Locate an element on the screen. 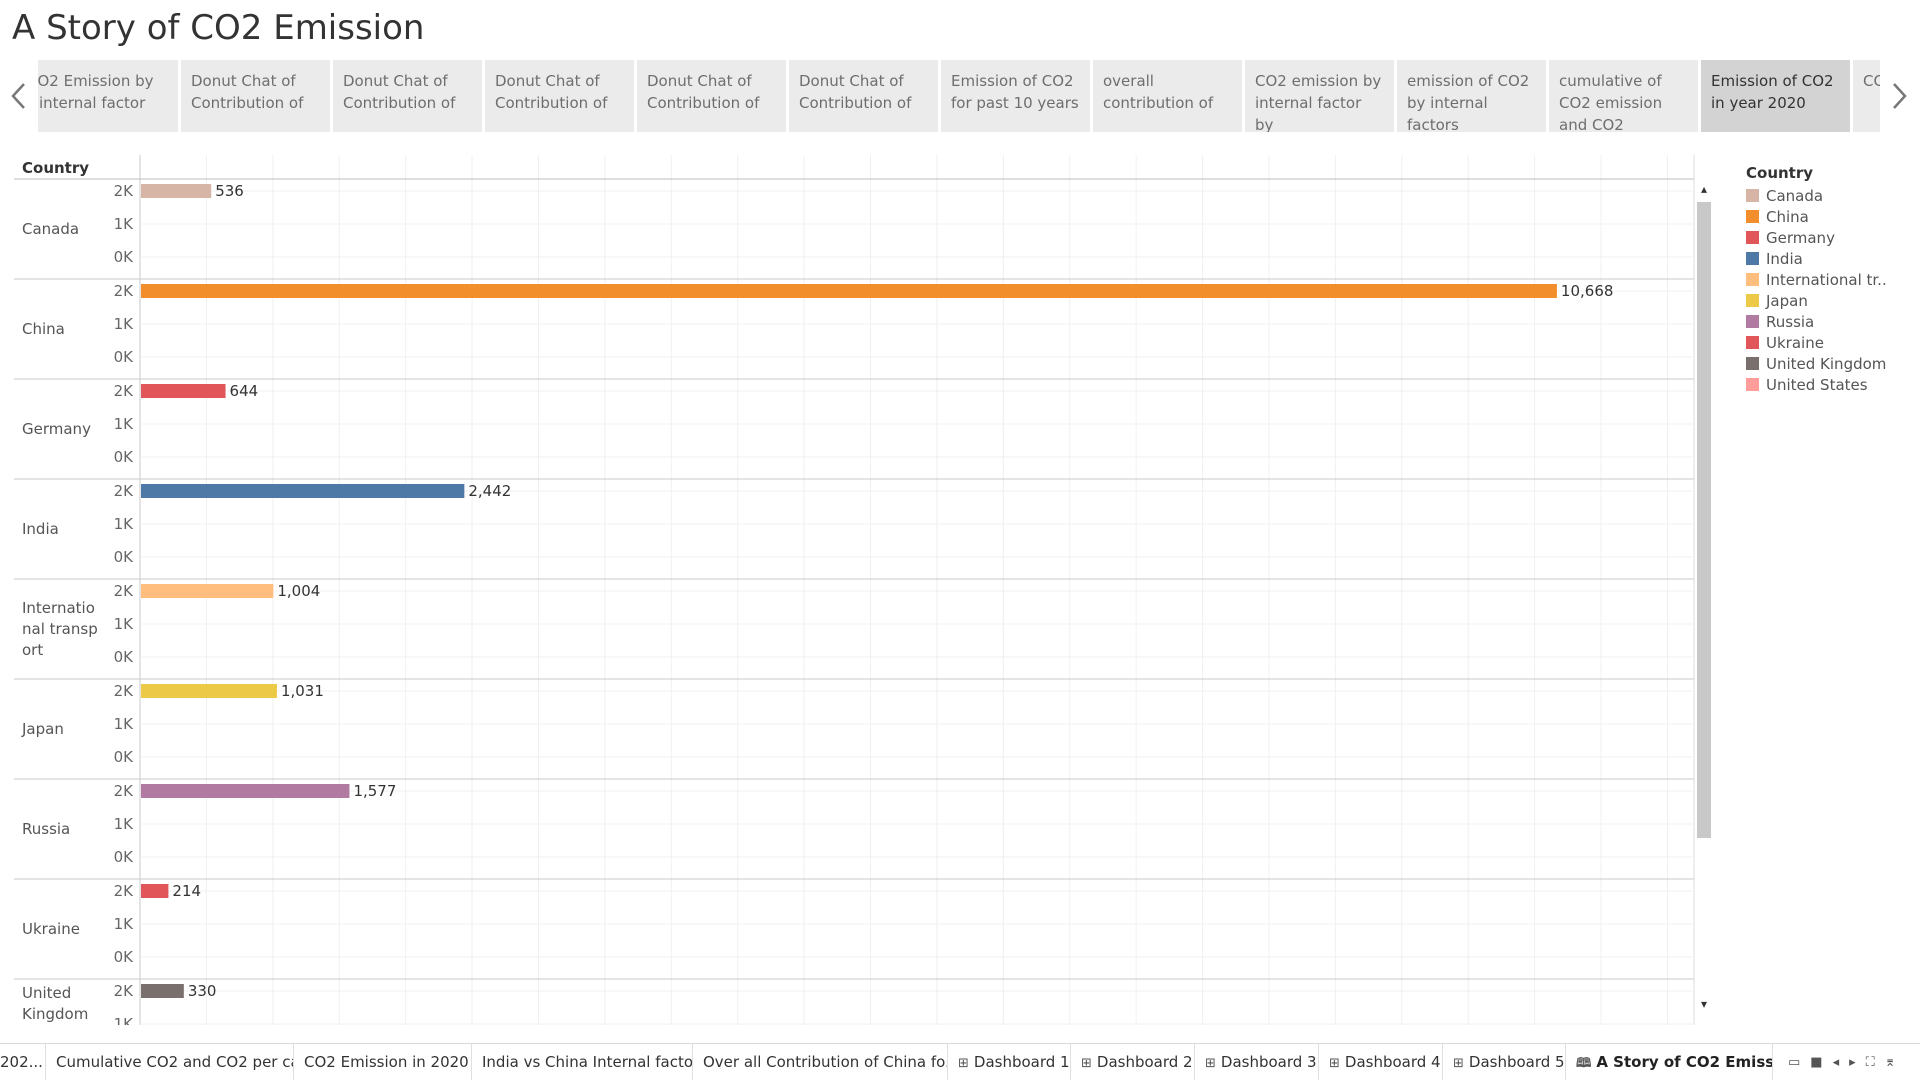 Image resolution: width=1920 pixels, height=1081 pixels. legend-item-germany: Germany is located at coordinates (1831, 237).